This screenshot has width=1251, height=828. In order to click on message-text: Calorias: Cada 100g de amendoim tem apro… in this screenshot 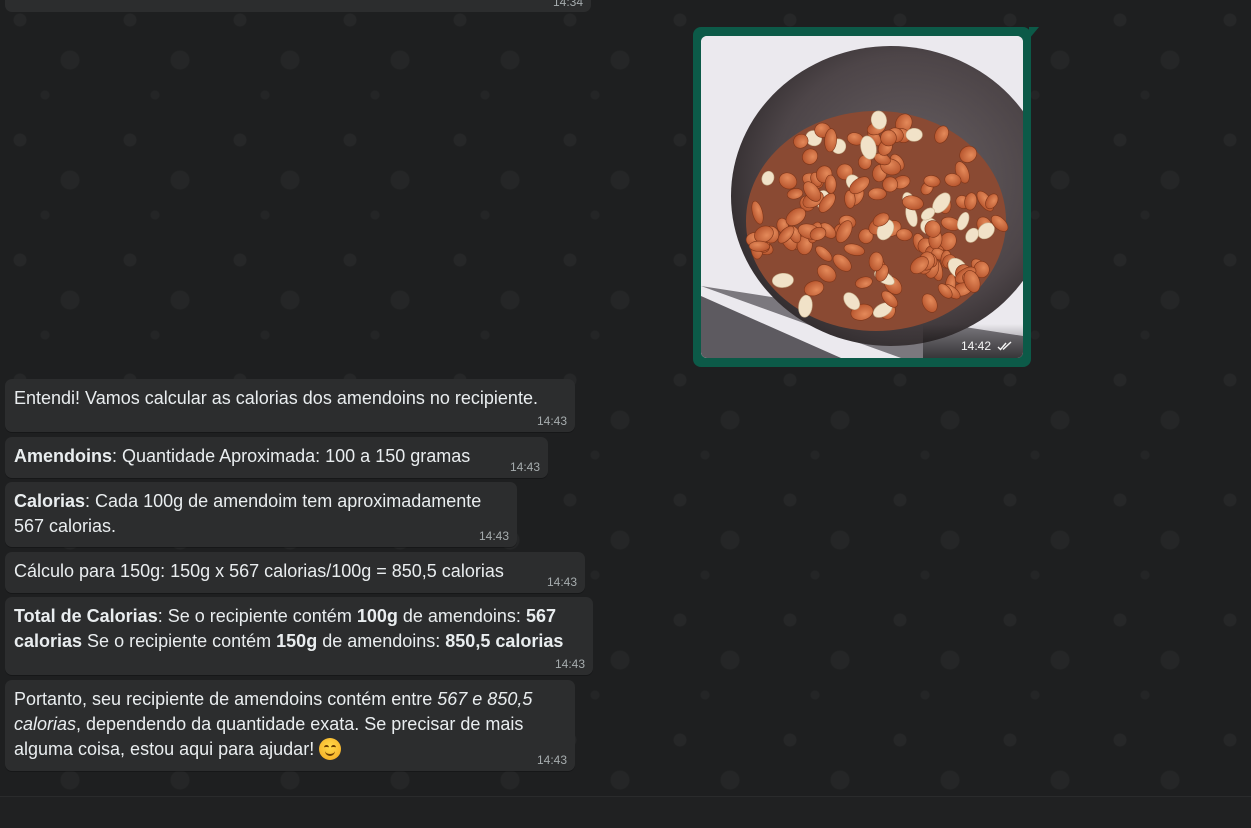, I will do `click(258, 514)`.